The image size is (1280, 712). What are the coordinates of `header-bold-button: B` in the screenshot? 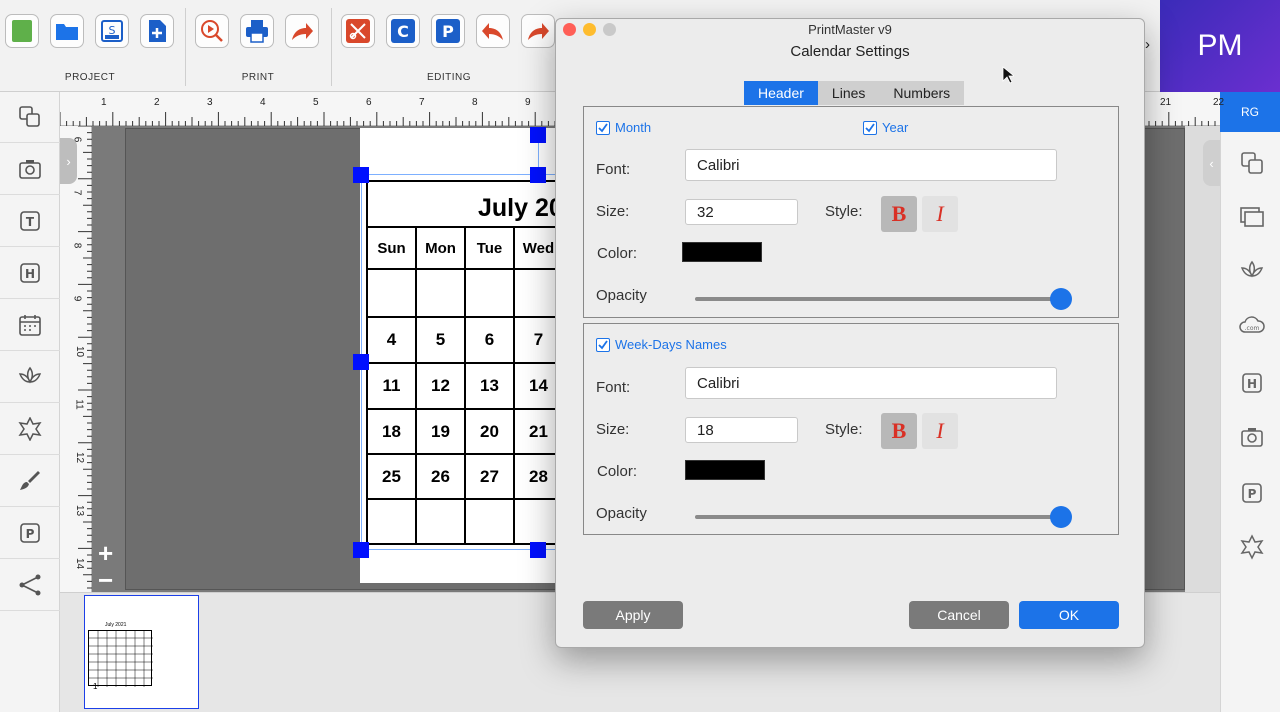 It's located at (899, 214).